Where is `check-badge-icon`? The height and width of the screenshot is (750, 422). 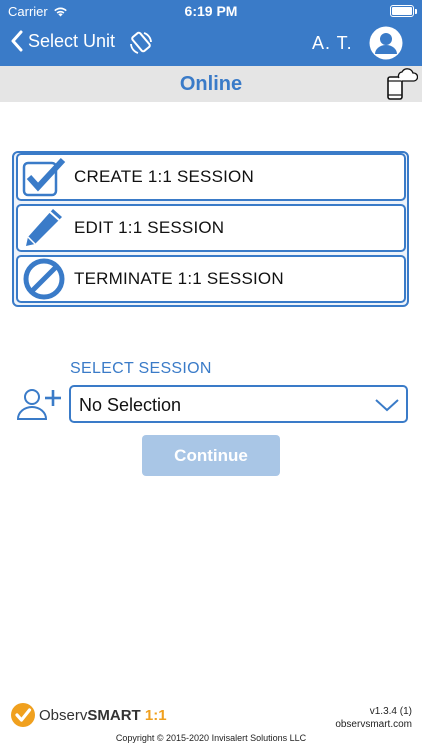
check-badge-icon is located at coordinates (23, 715).